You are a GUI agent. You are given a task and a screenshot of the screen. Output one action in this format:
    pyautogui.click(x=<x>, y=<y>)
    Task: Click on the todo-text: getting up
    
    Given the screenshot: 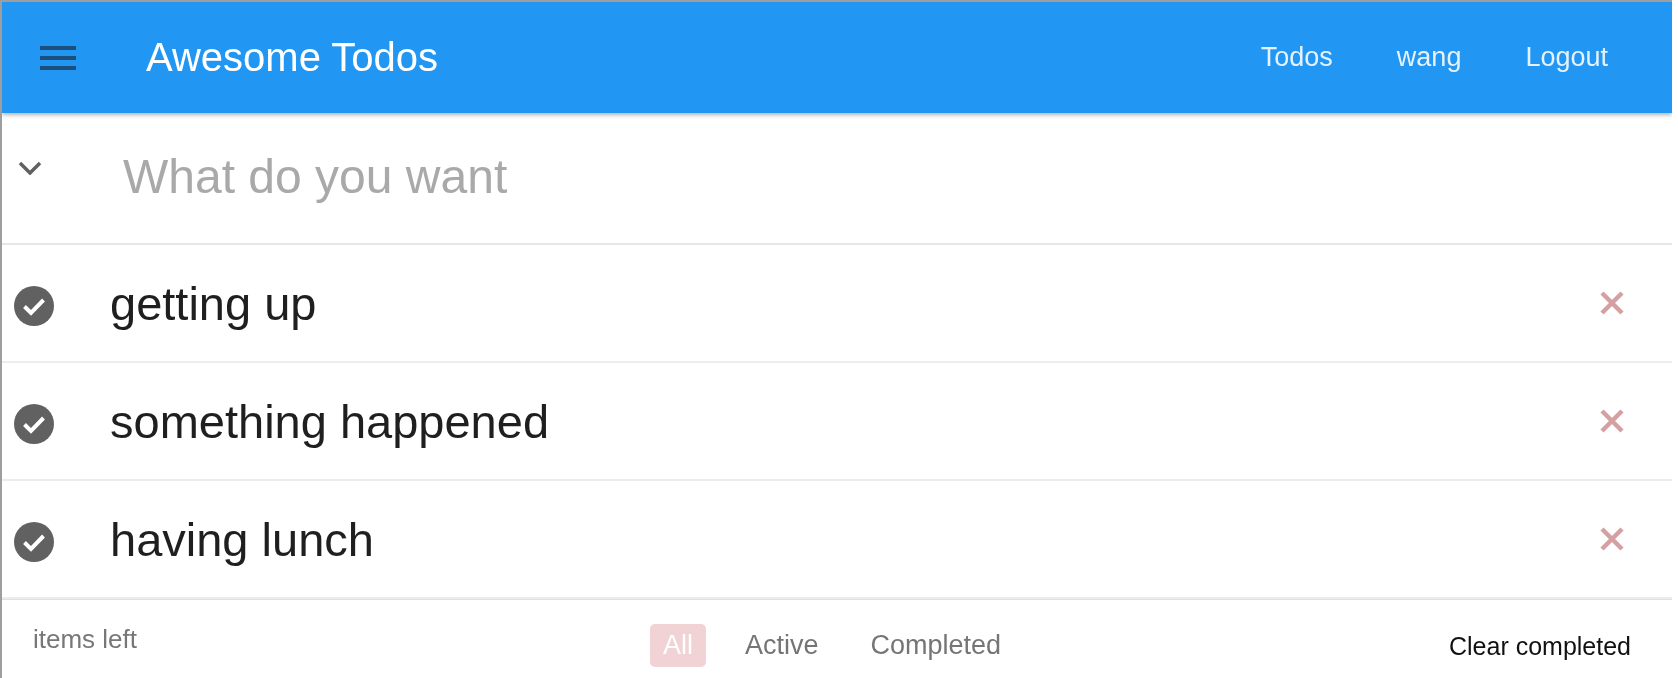 What is the action you would take?
    pyautogui.click(x=213, y=303)
    